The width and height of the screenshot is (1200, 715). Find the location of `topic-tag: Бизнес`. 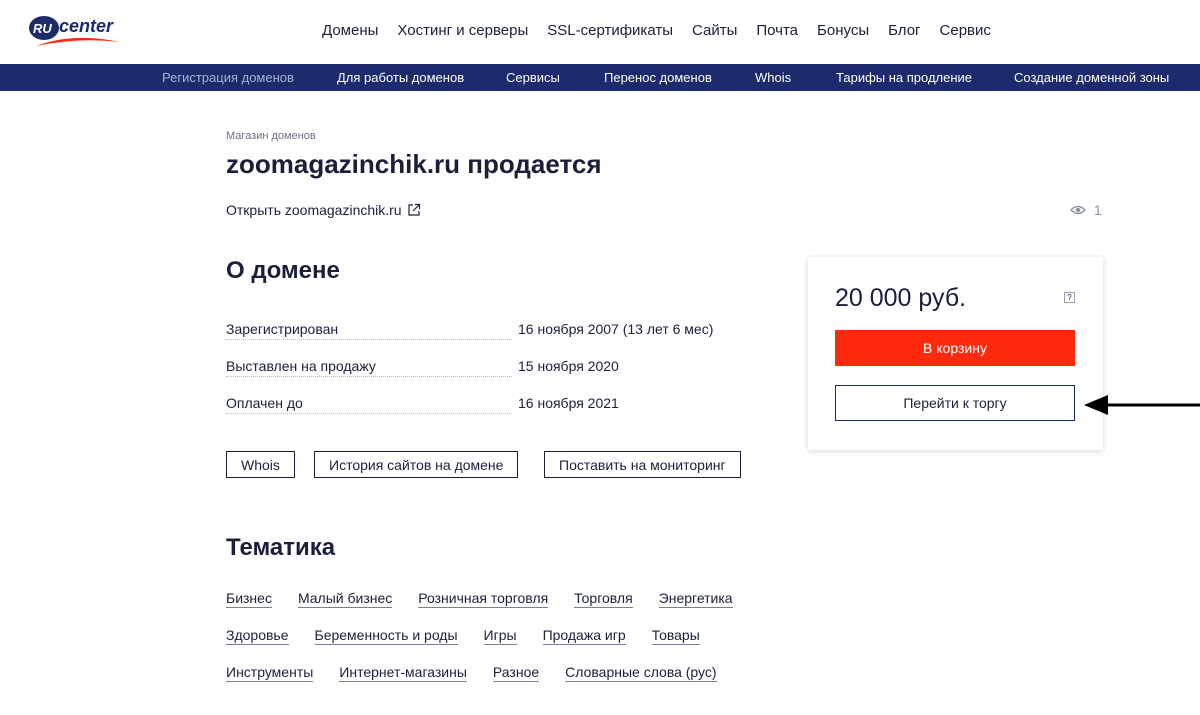

topic-tag: Бизнес is located at coordinates (249, 599).